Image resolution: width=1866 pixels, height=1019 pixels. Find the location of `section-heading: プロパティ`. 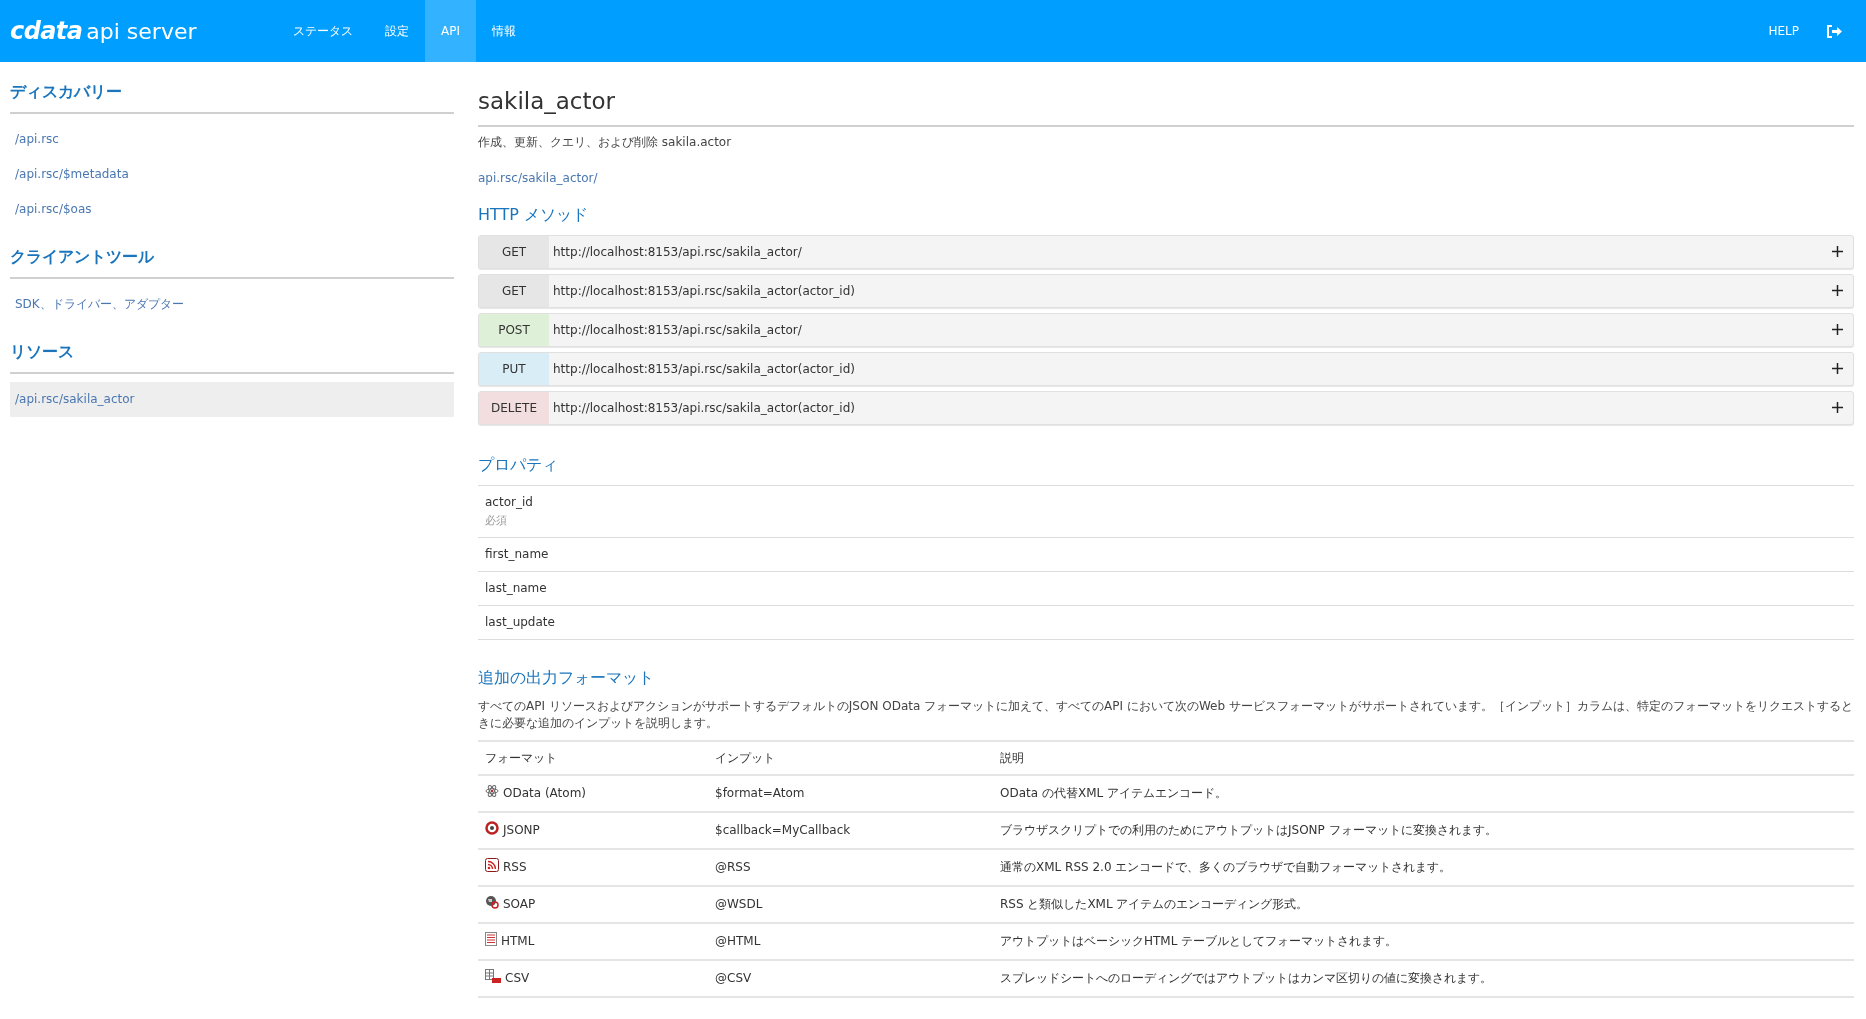

section-heading: プロパティ is located at coordinates (518, 464).